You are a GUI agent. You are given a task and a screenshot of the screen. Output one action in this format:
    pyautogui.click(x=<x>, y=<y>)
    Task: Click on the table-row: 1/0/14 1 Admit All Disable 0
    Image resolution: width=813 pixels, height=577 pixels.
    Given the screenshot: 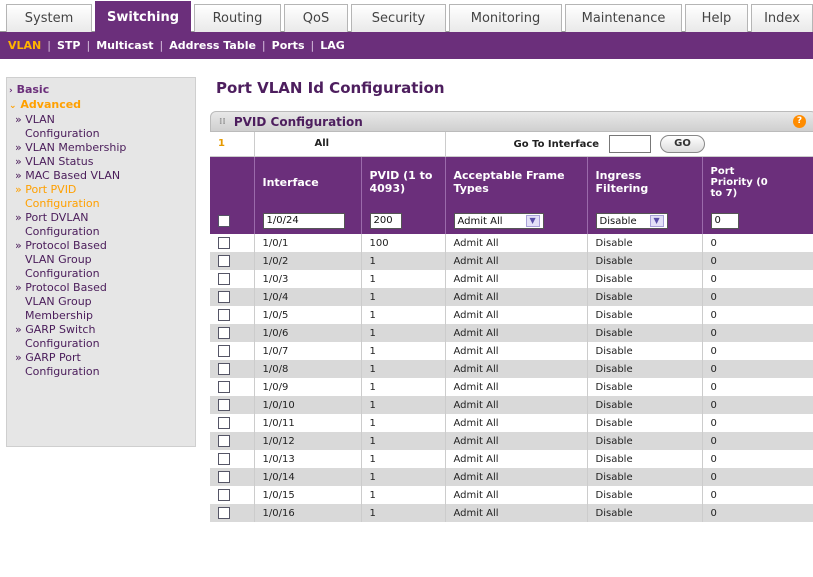 What is the action you would take?
    pyautogui.click(x=511, y=477)
    